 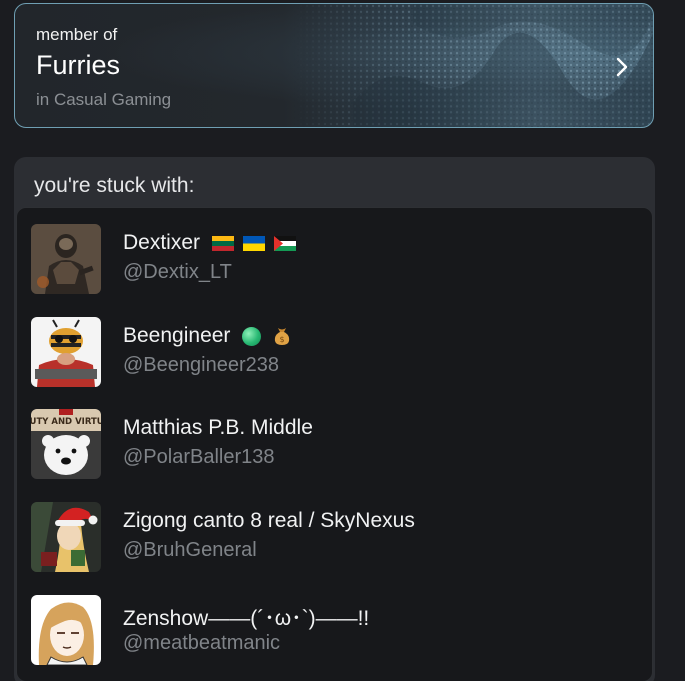 I want to click on user-name-text: Dextixer, so click(x=162, y=242).